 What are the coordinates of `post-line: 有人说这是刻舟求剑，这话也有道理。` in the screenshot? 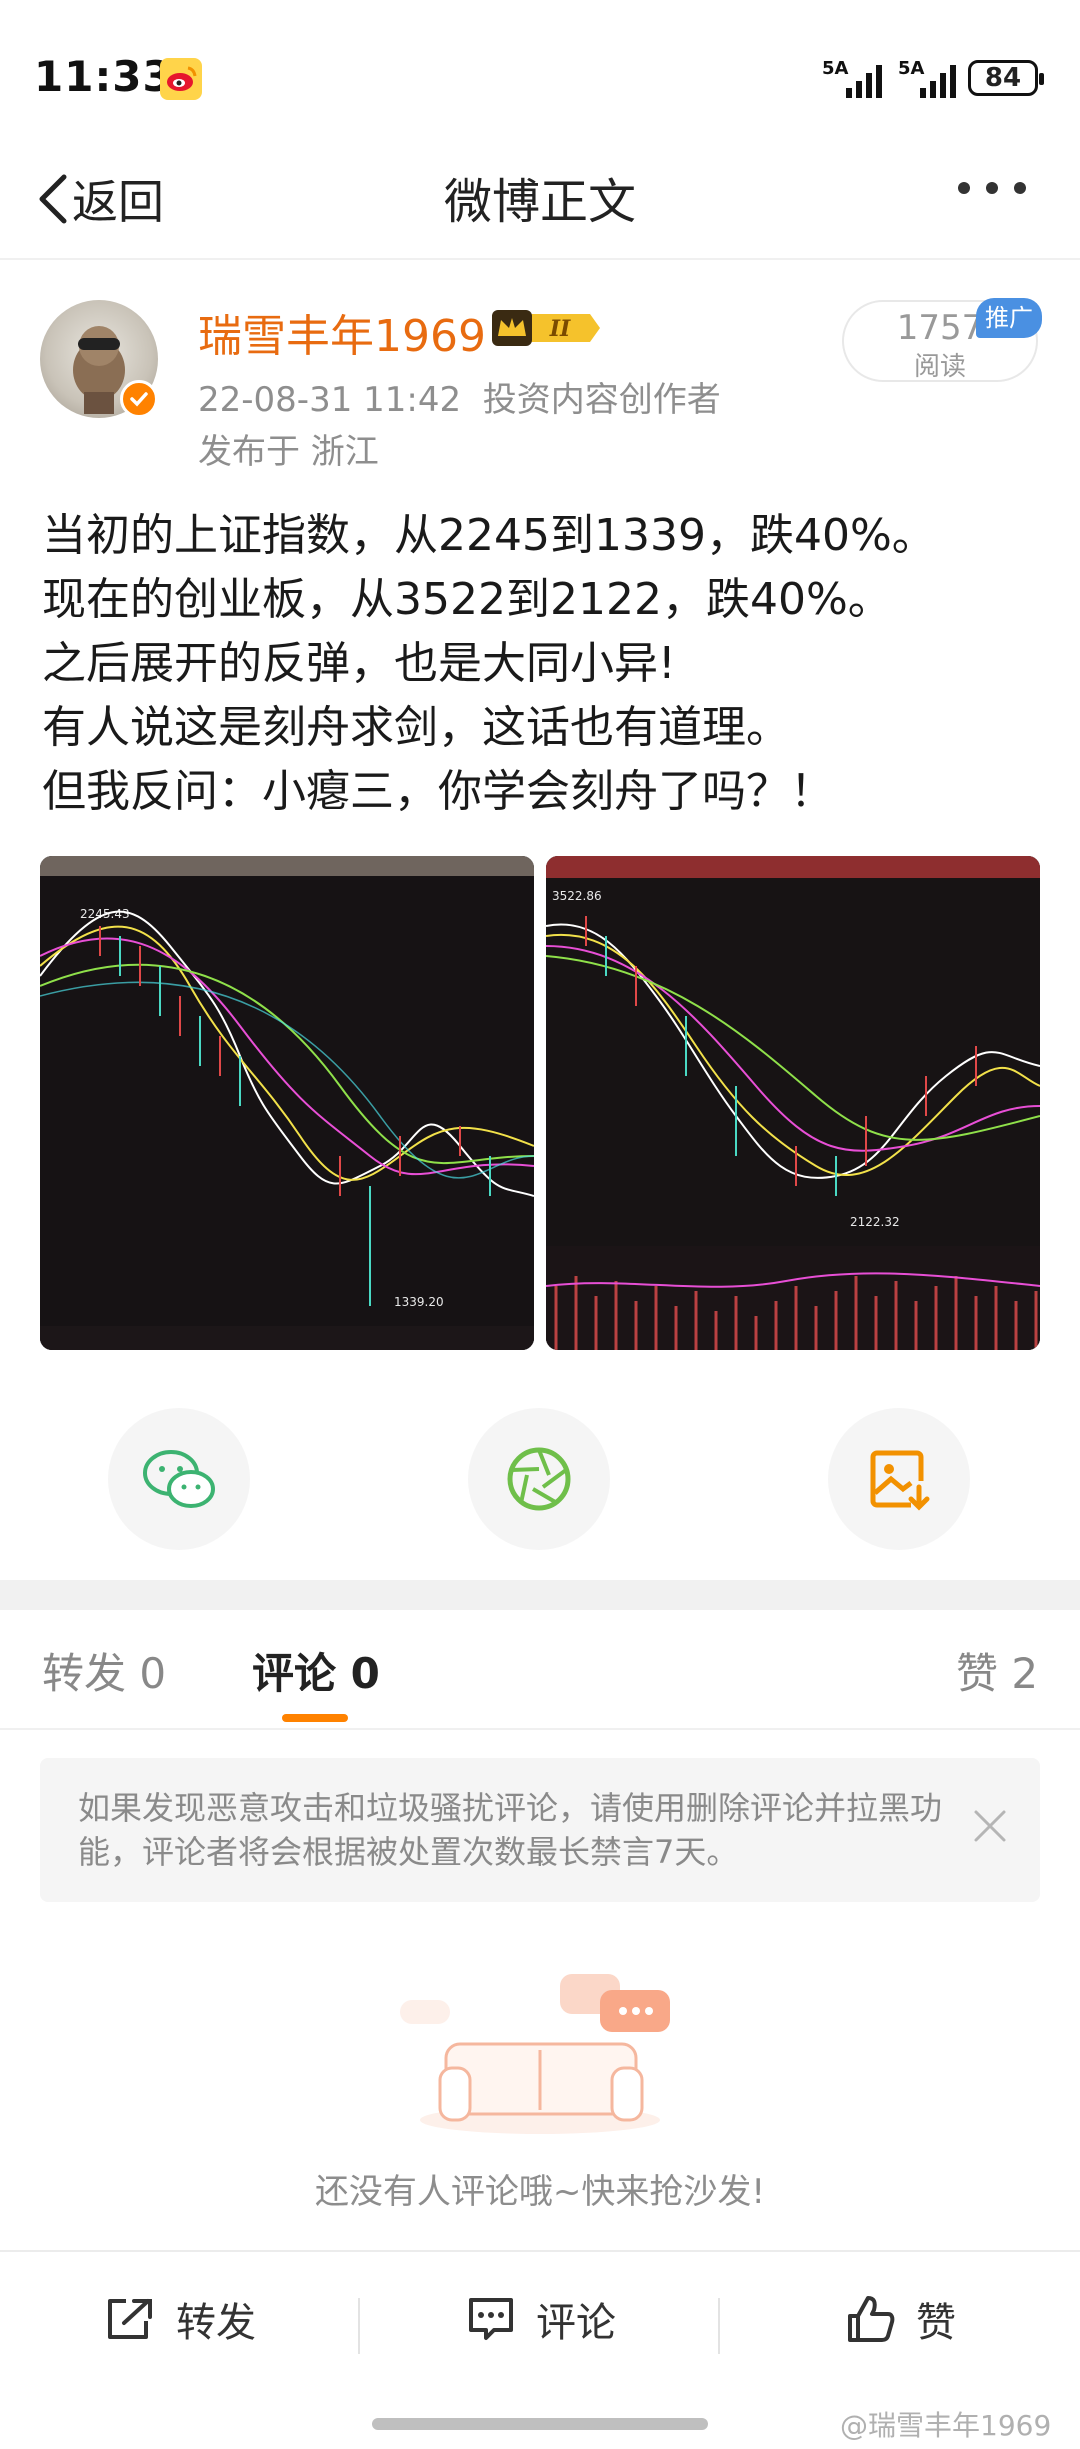 It's located at (416, 727).